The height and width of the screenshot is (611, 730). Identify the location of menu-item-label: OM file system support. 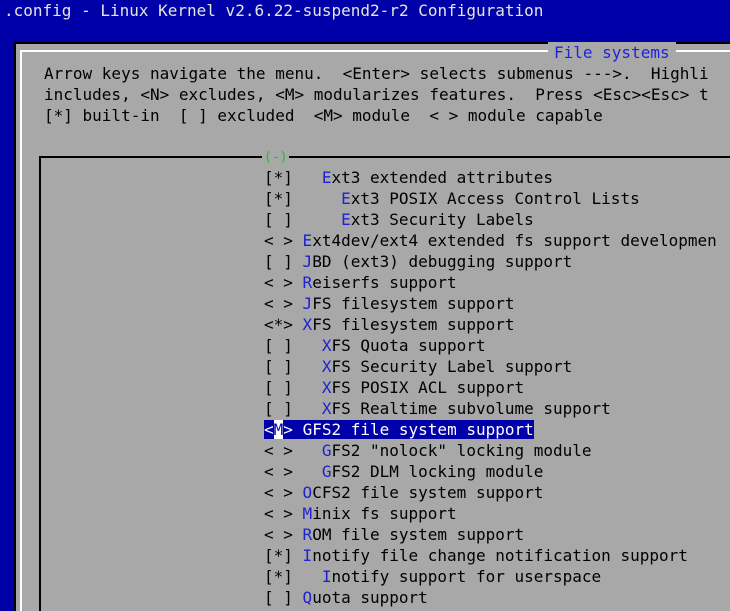
(418, 534).